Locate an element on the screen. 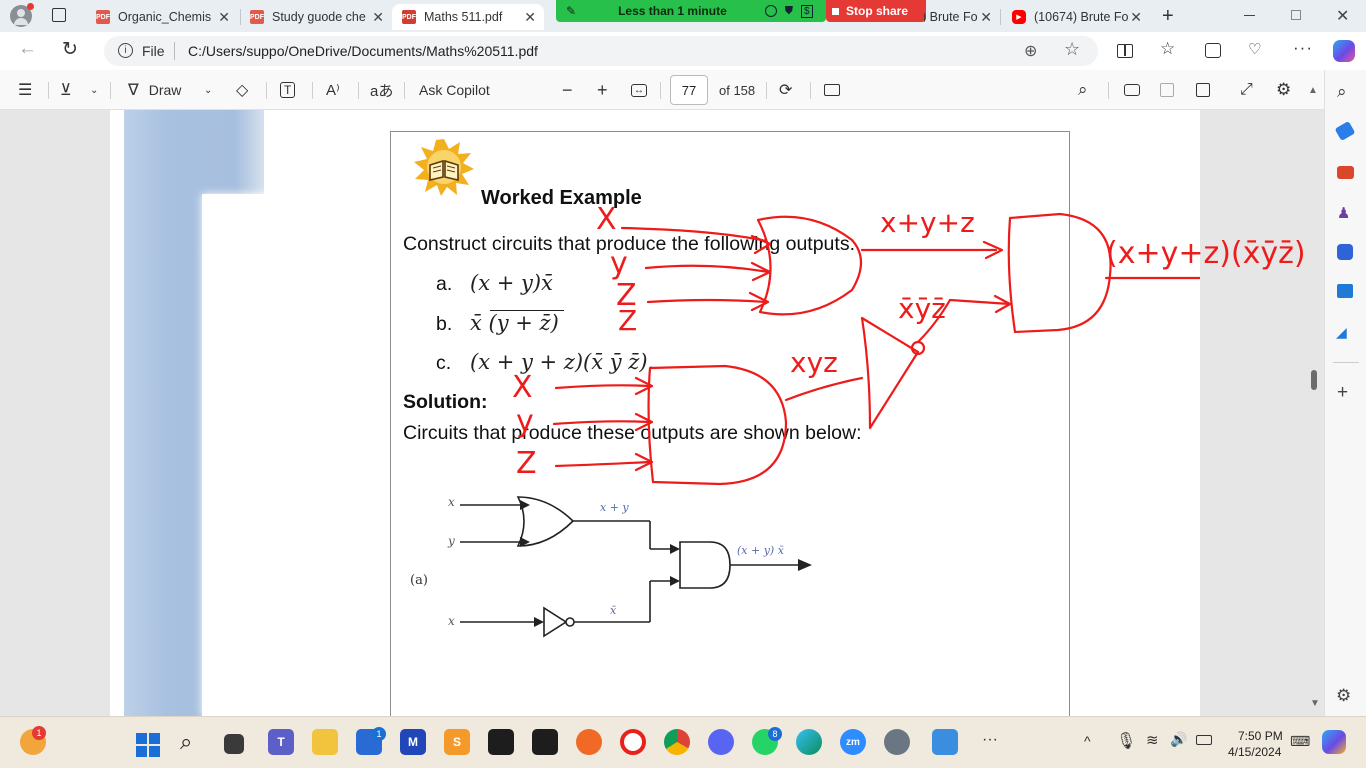 The height and width of the screenshot is (768, 1366). highlight-icon: ⊻ is located at coordinates (66, 90).